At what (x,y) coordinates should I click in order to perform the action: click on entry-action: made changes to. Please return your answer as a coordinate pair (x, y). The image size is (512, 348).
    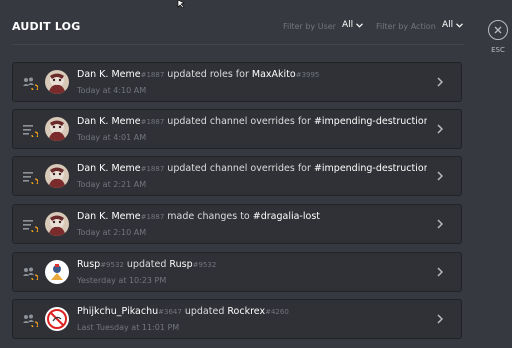
    Looking at the image, I should click on (208, 216).